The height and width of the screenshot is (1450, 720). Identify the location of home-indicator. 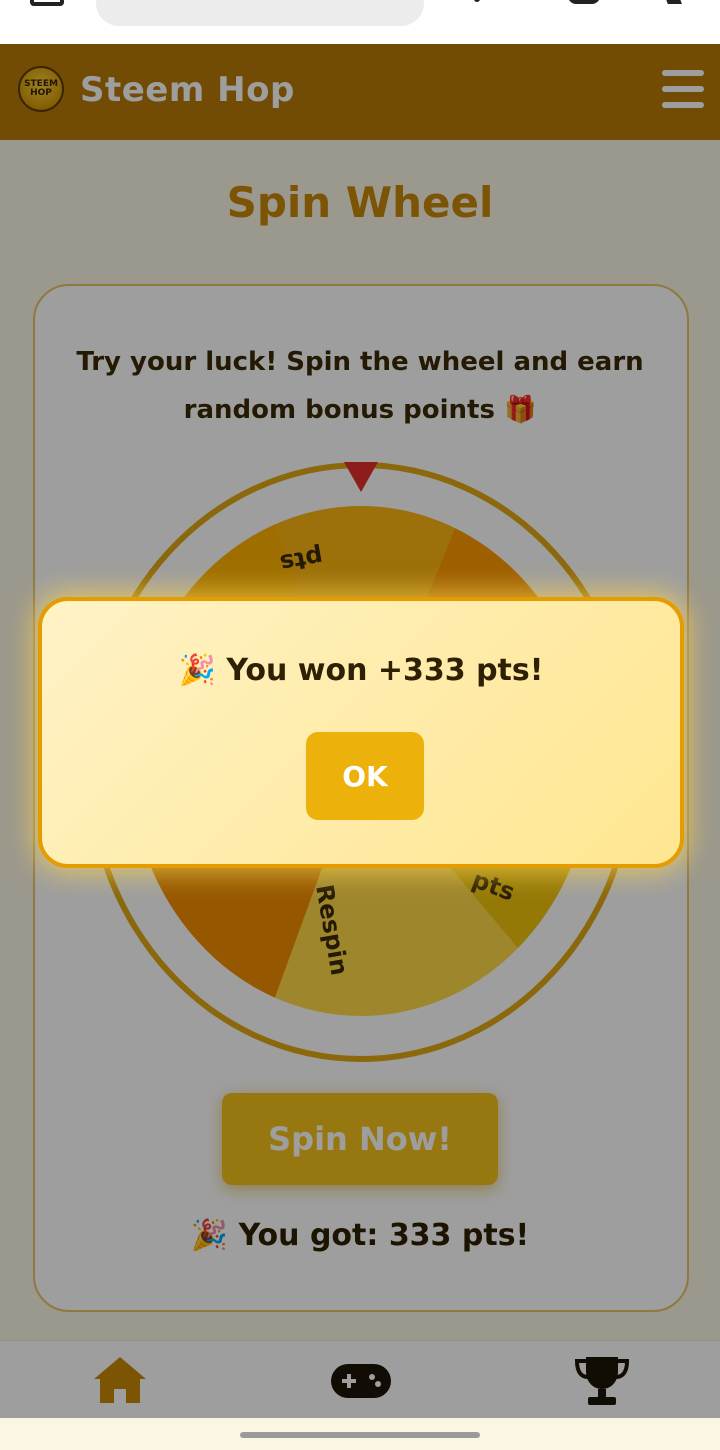
(360, 1435).